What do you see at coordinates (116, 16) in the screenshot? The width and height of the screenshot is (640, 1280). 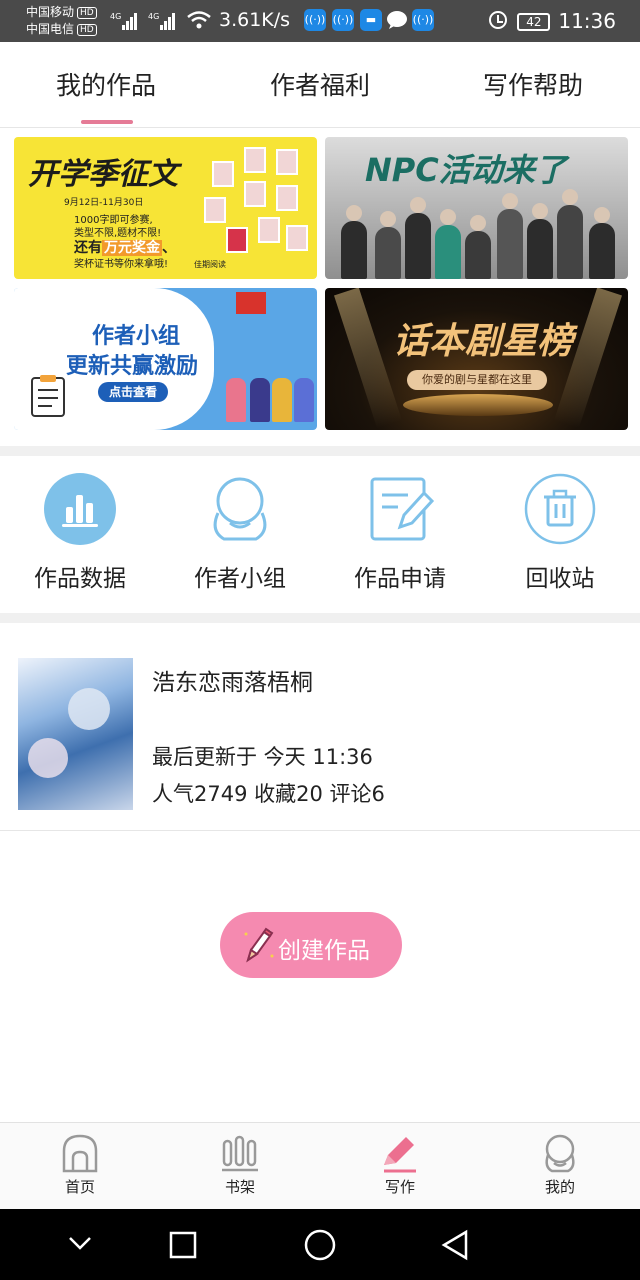 I see `network-type-1: 4G` at bounding box center [116, 16].